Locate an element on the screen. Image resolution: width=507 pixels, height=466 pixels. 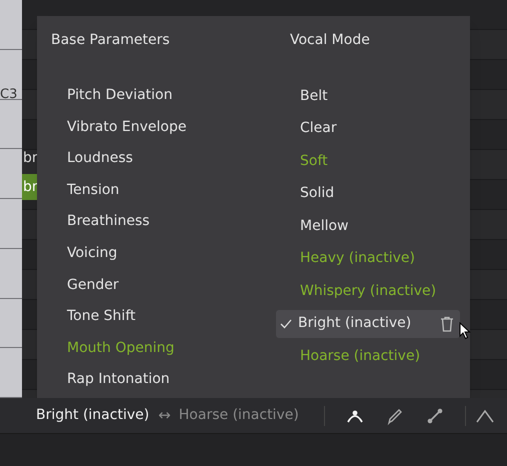
column-header: Vocal Mode is located at coordinates (330, 40).